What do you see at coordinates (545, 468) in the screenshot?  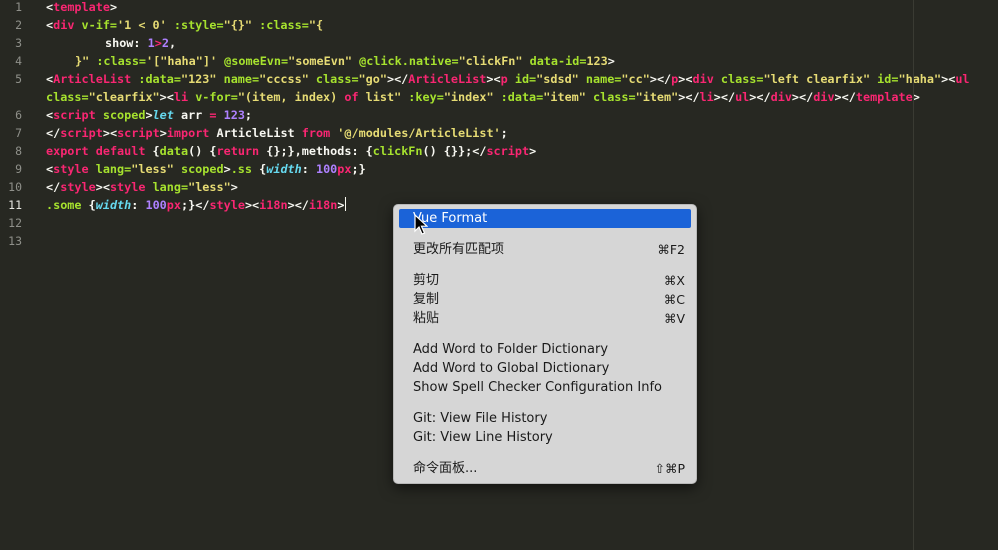 I see `menu-item-command-palette: 命令面板... ⇧⌘P` at bounding box center [545, 468].